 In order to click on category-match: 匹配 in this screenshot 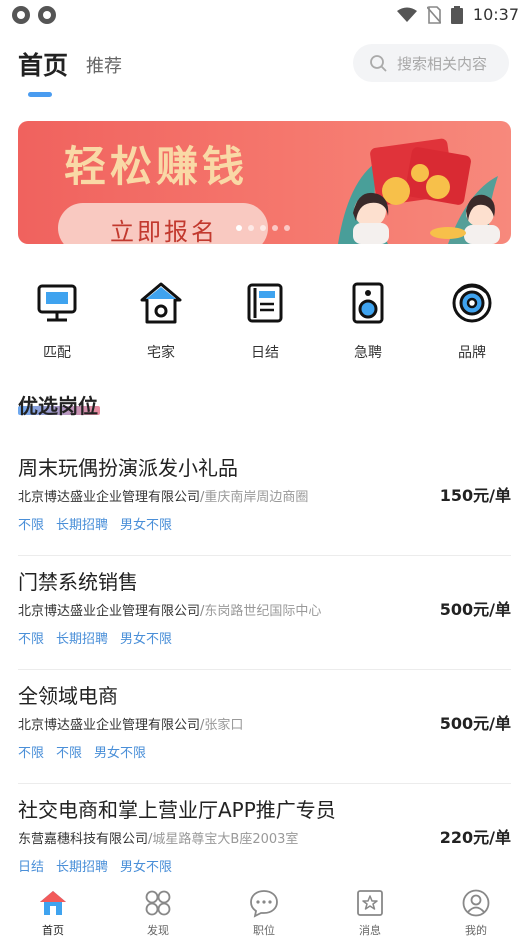, I will do `click(57, 321)`.